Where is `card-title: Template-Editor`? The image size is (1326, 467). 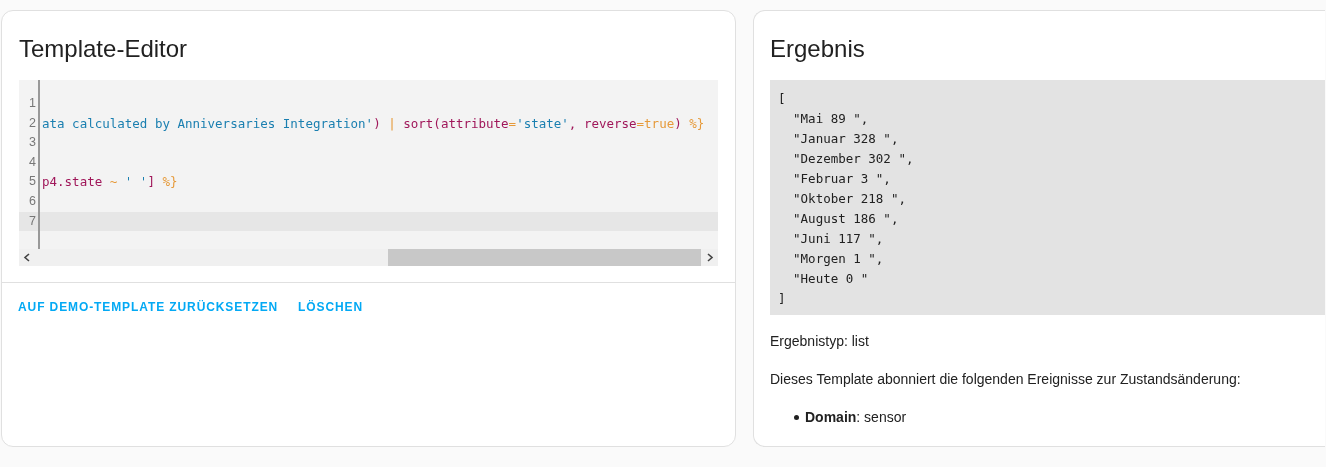
card-title: Template-Editor is located at coordinates (103, 49).